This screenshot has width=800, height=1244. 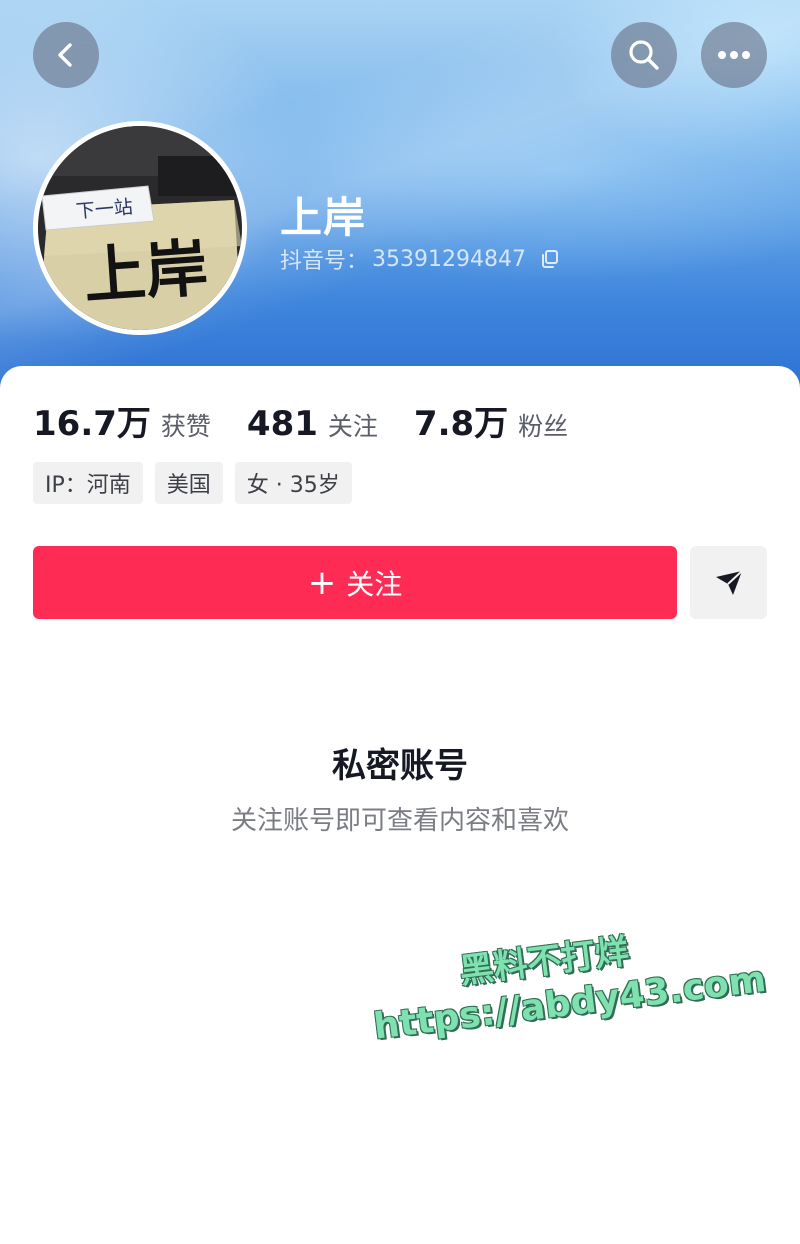 I want to click on stat-following: 481 关注, so click(x=312, y=424).